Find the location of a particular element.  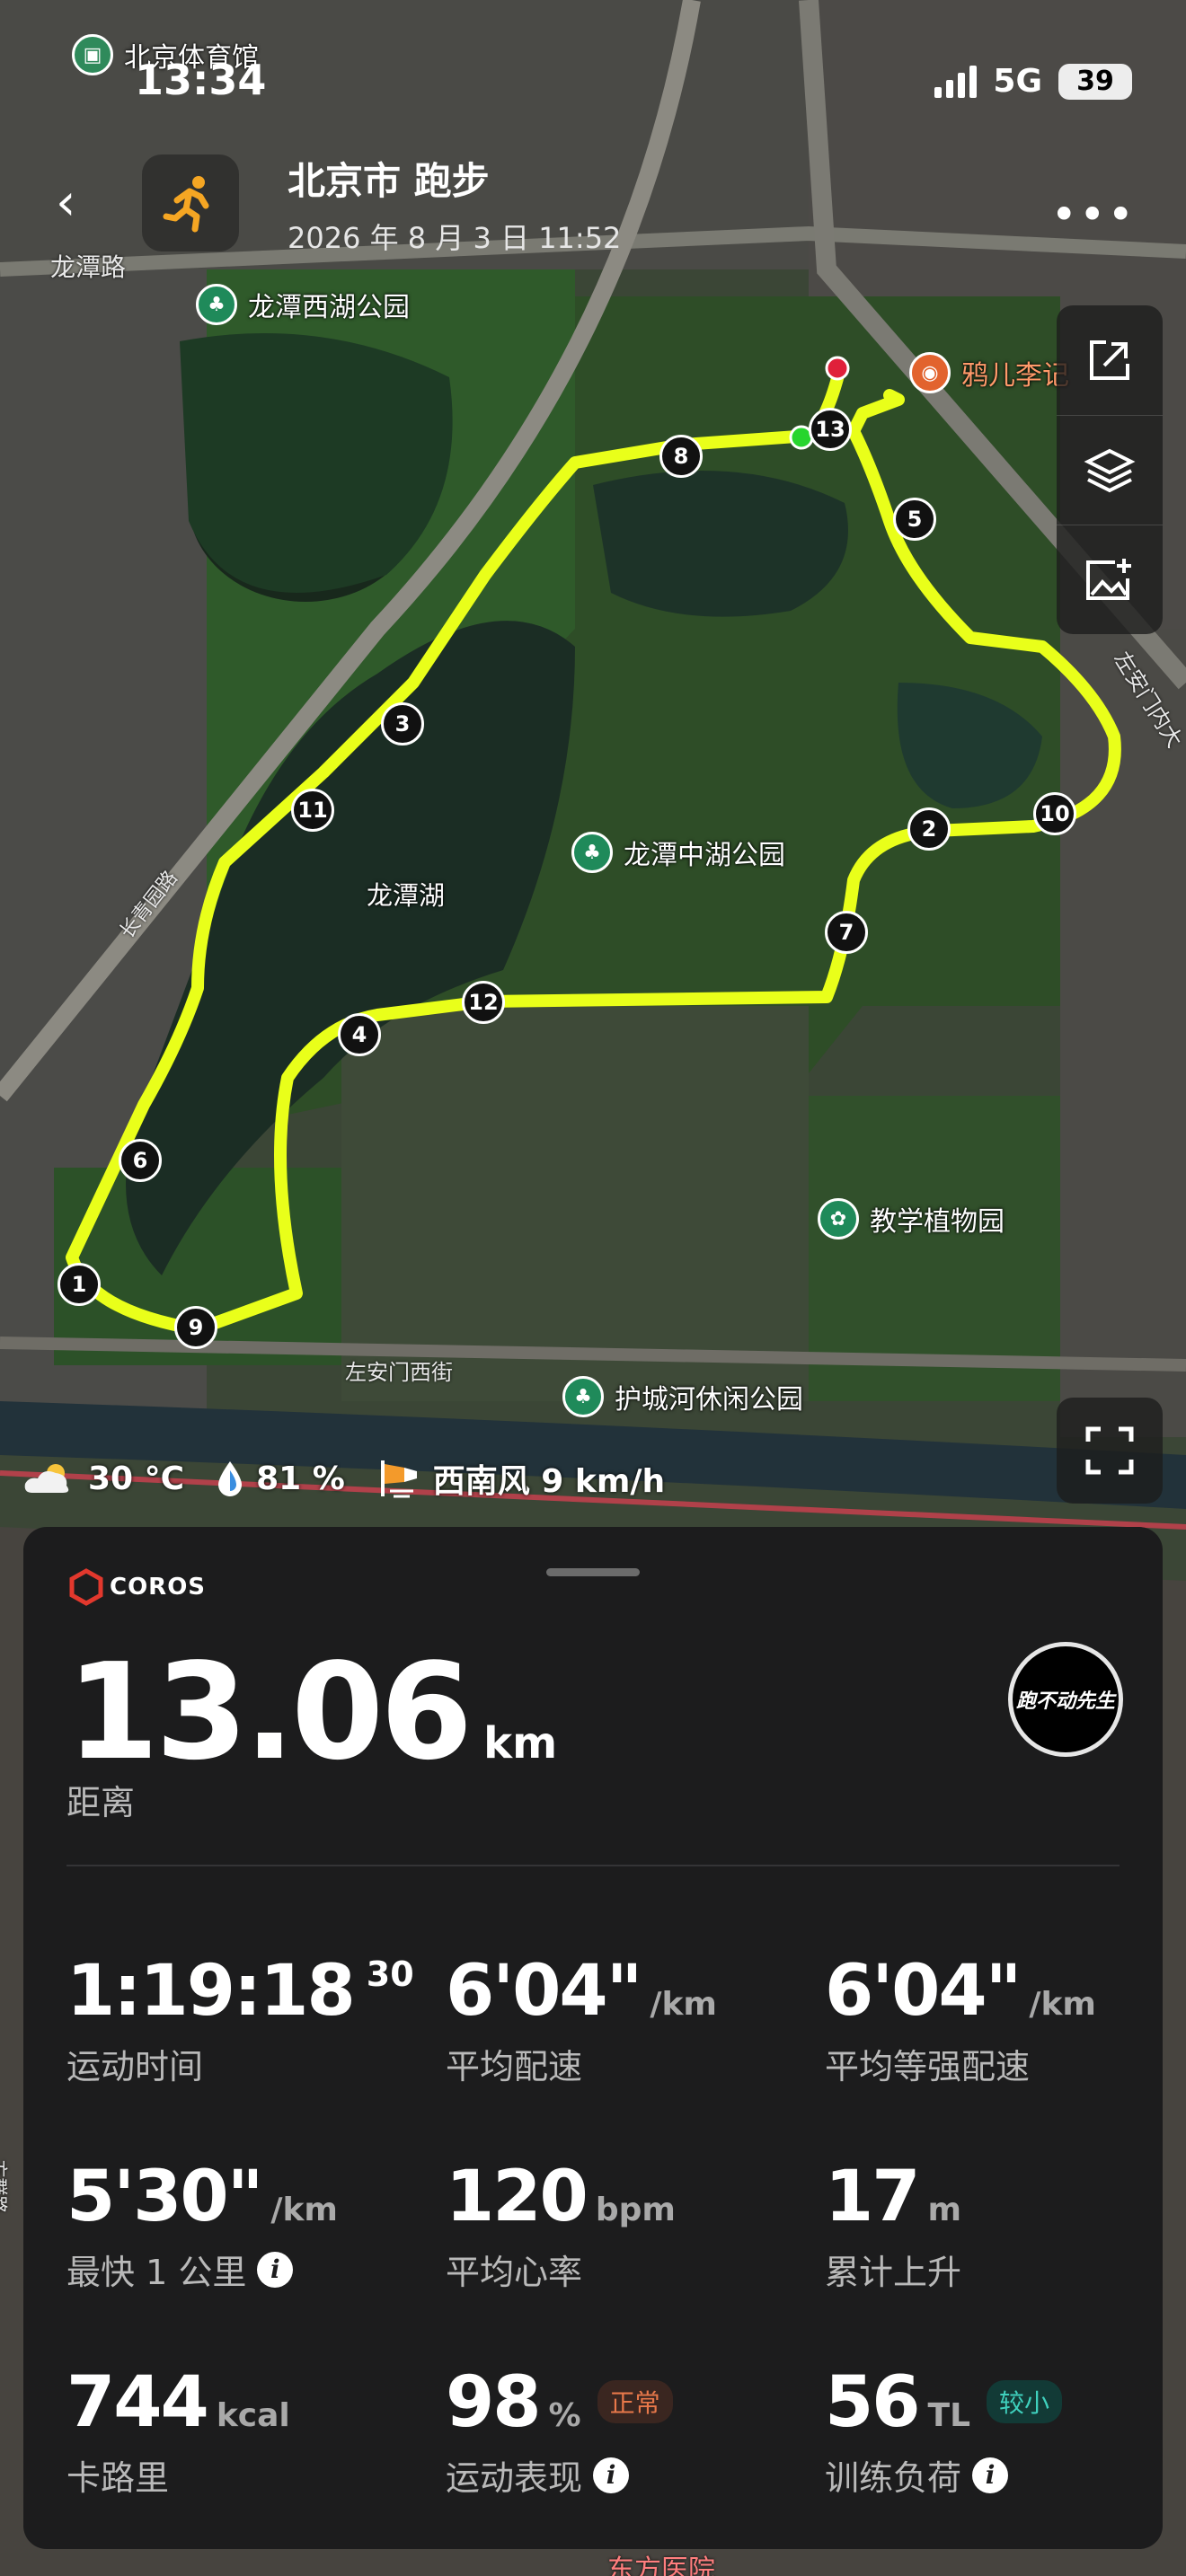

end-point is located at coordinates (837, 368).